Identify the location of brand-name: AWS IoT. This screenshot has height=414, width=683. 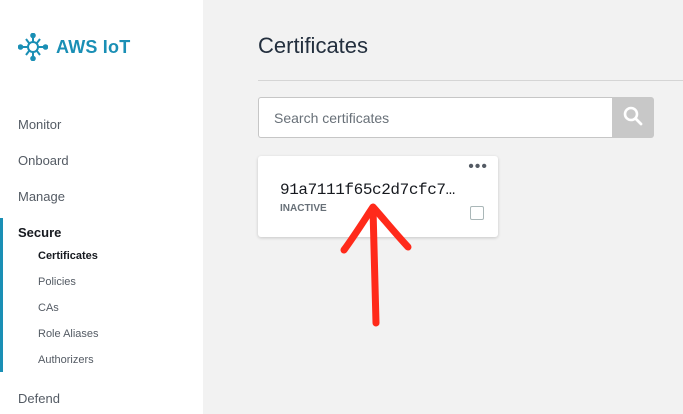
(93, 46).